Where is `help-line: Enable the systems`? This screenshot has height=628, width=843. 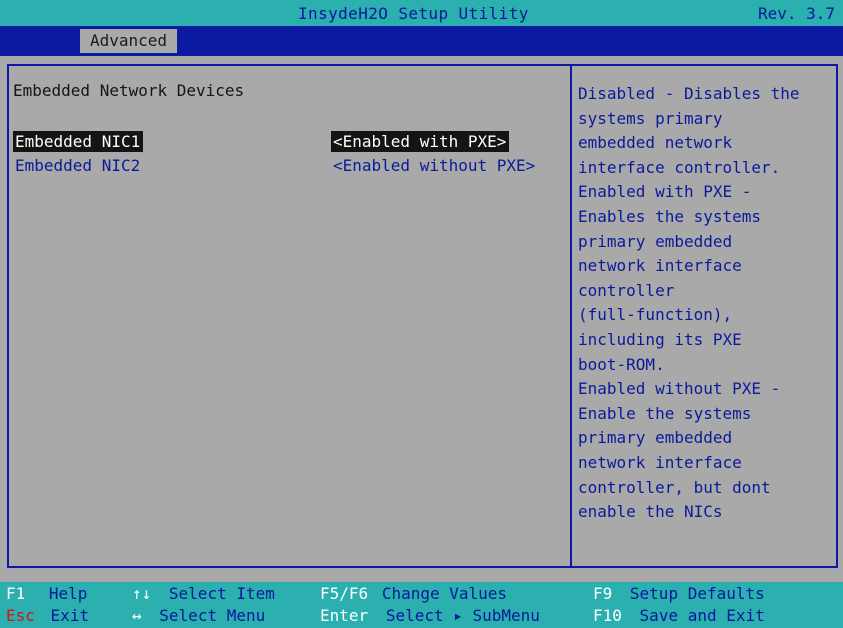
help-line: Enable the systems is located at coordinates (665, 413).